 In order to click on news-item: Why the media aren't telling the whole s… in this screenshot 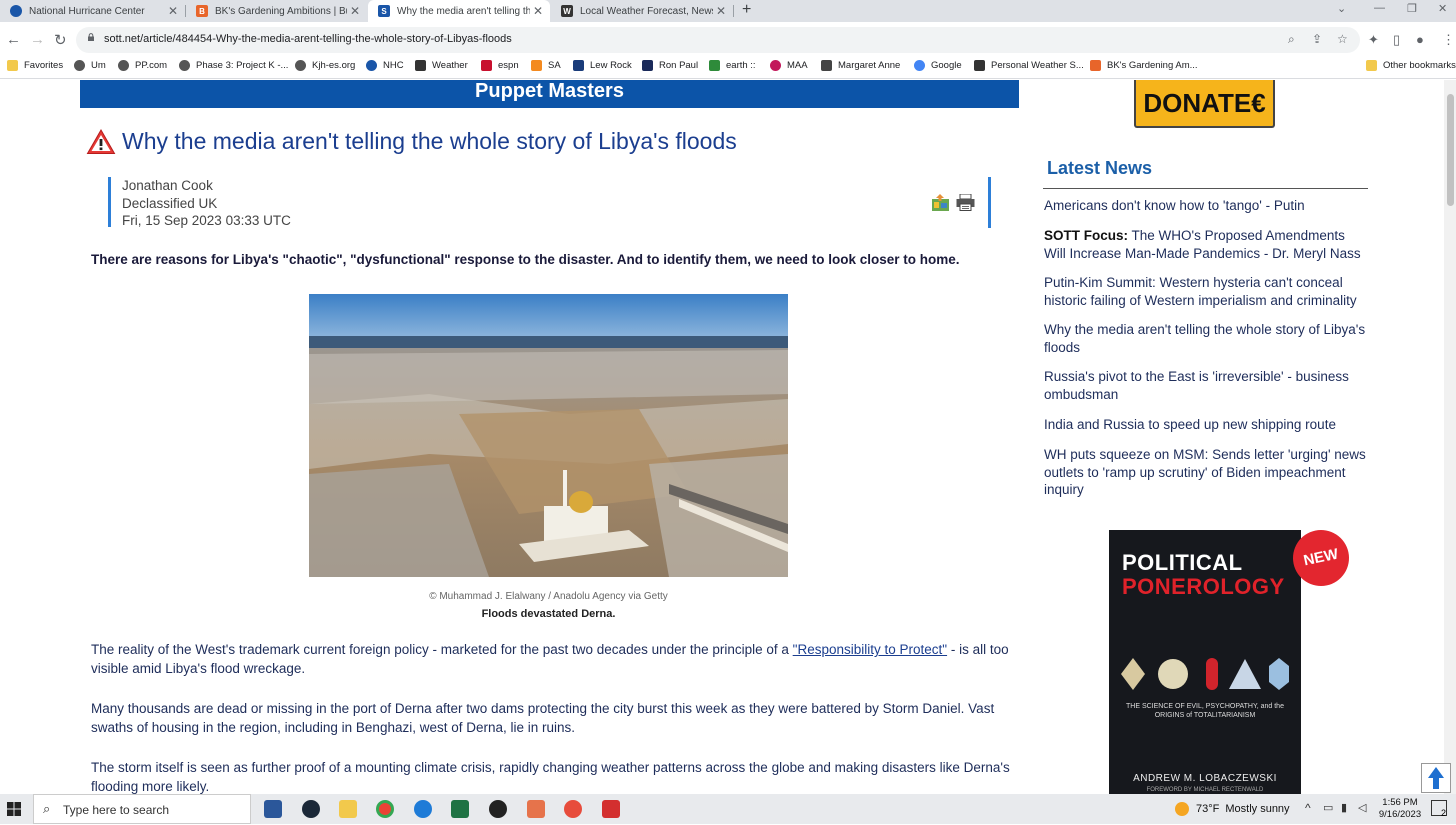, I will do `click(1206, 338)`.